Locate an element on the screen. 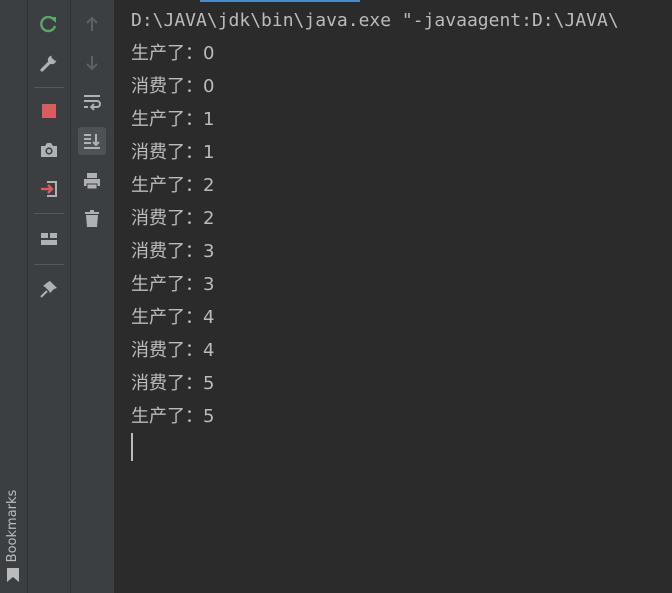  bookmarks-label: Bookmarks is located at coordinates (12, 526).